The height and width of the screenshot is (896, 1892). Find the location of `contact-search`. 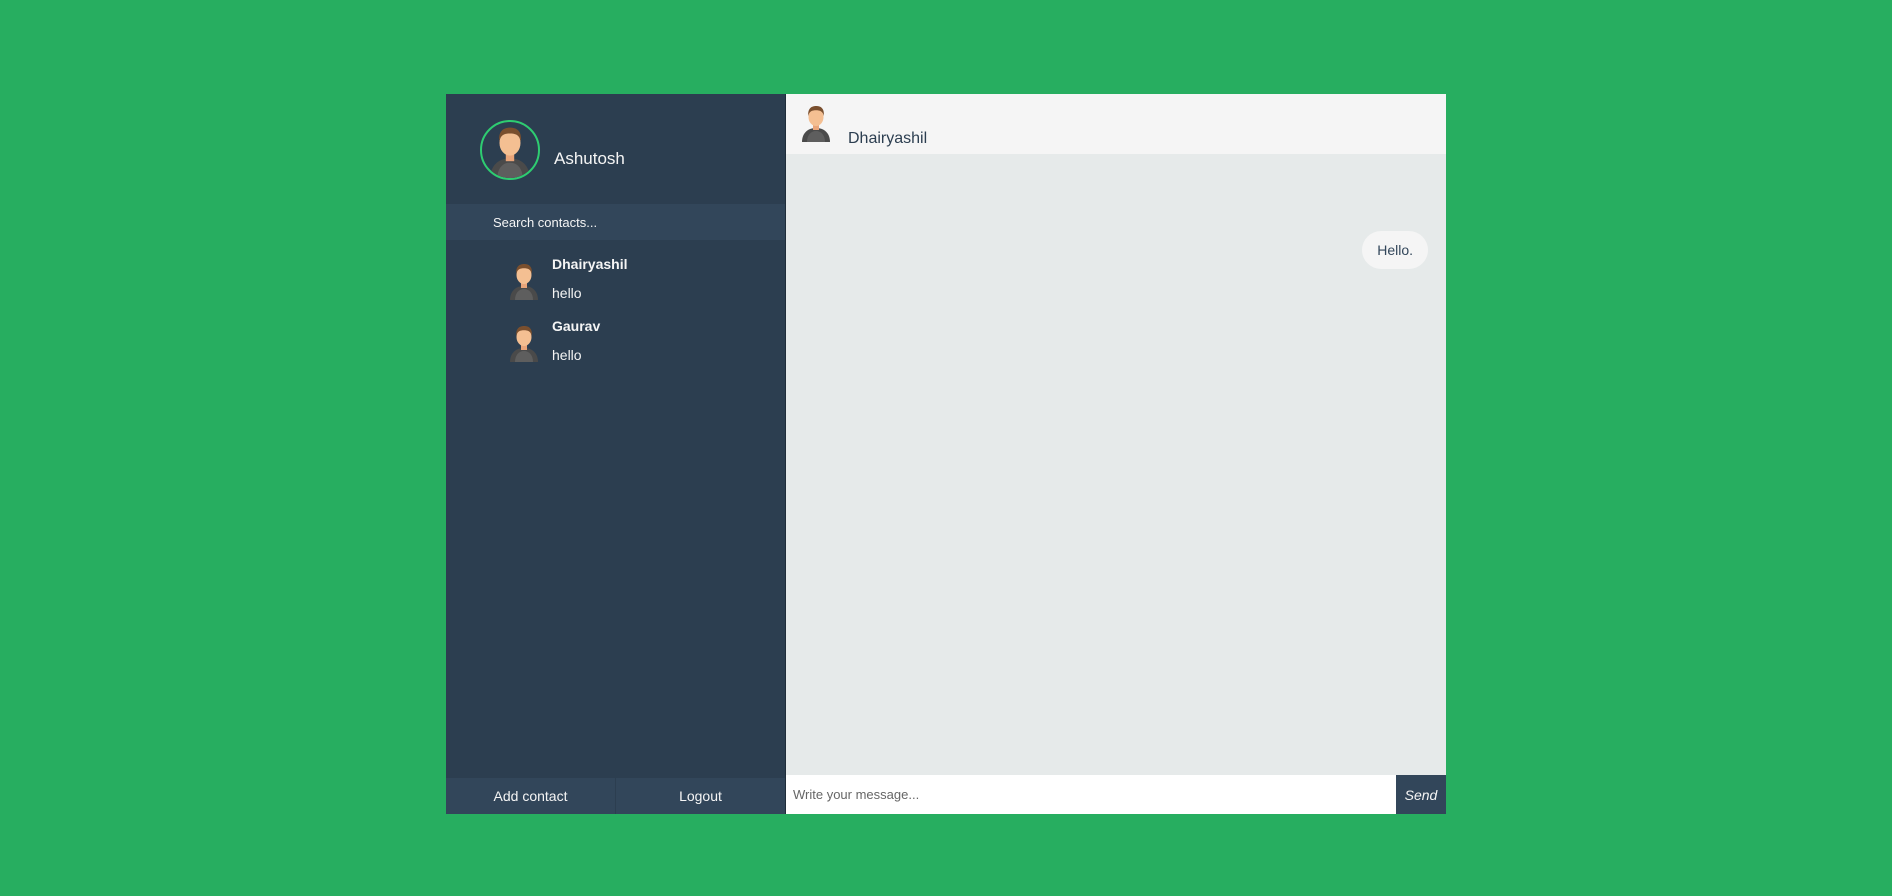

contact-search is located at coordinates (615, 222).